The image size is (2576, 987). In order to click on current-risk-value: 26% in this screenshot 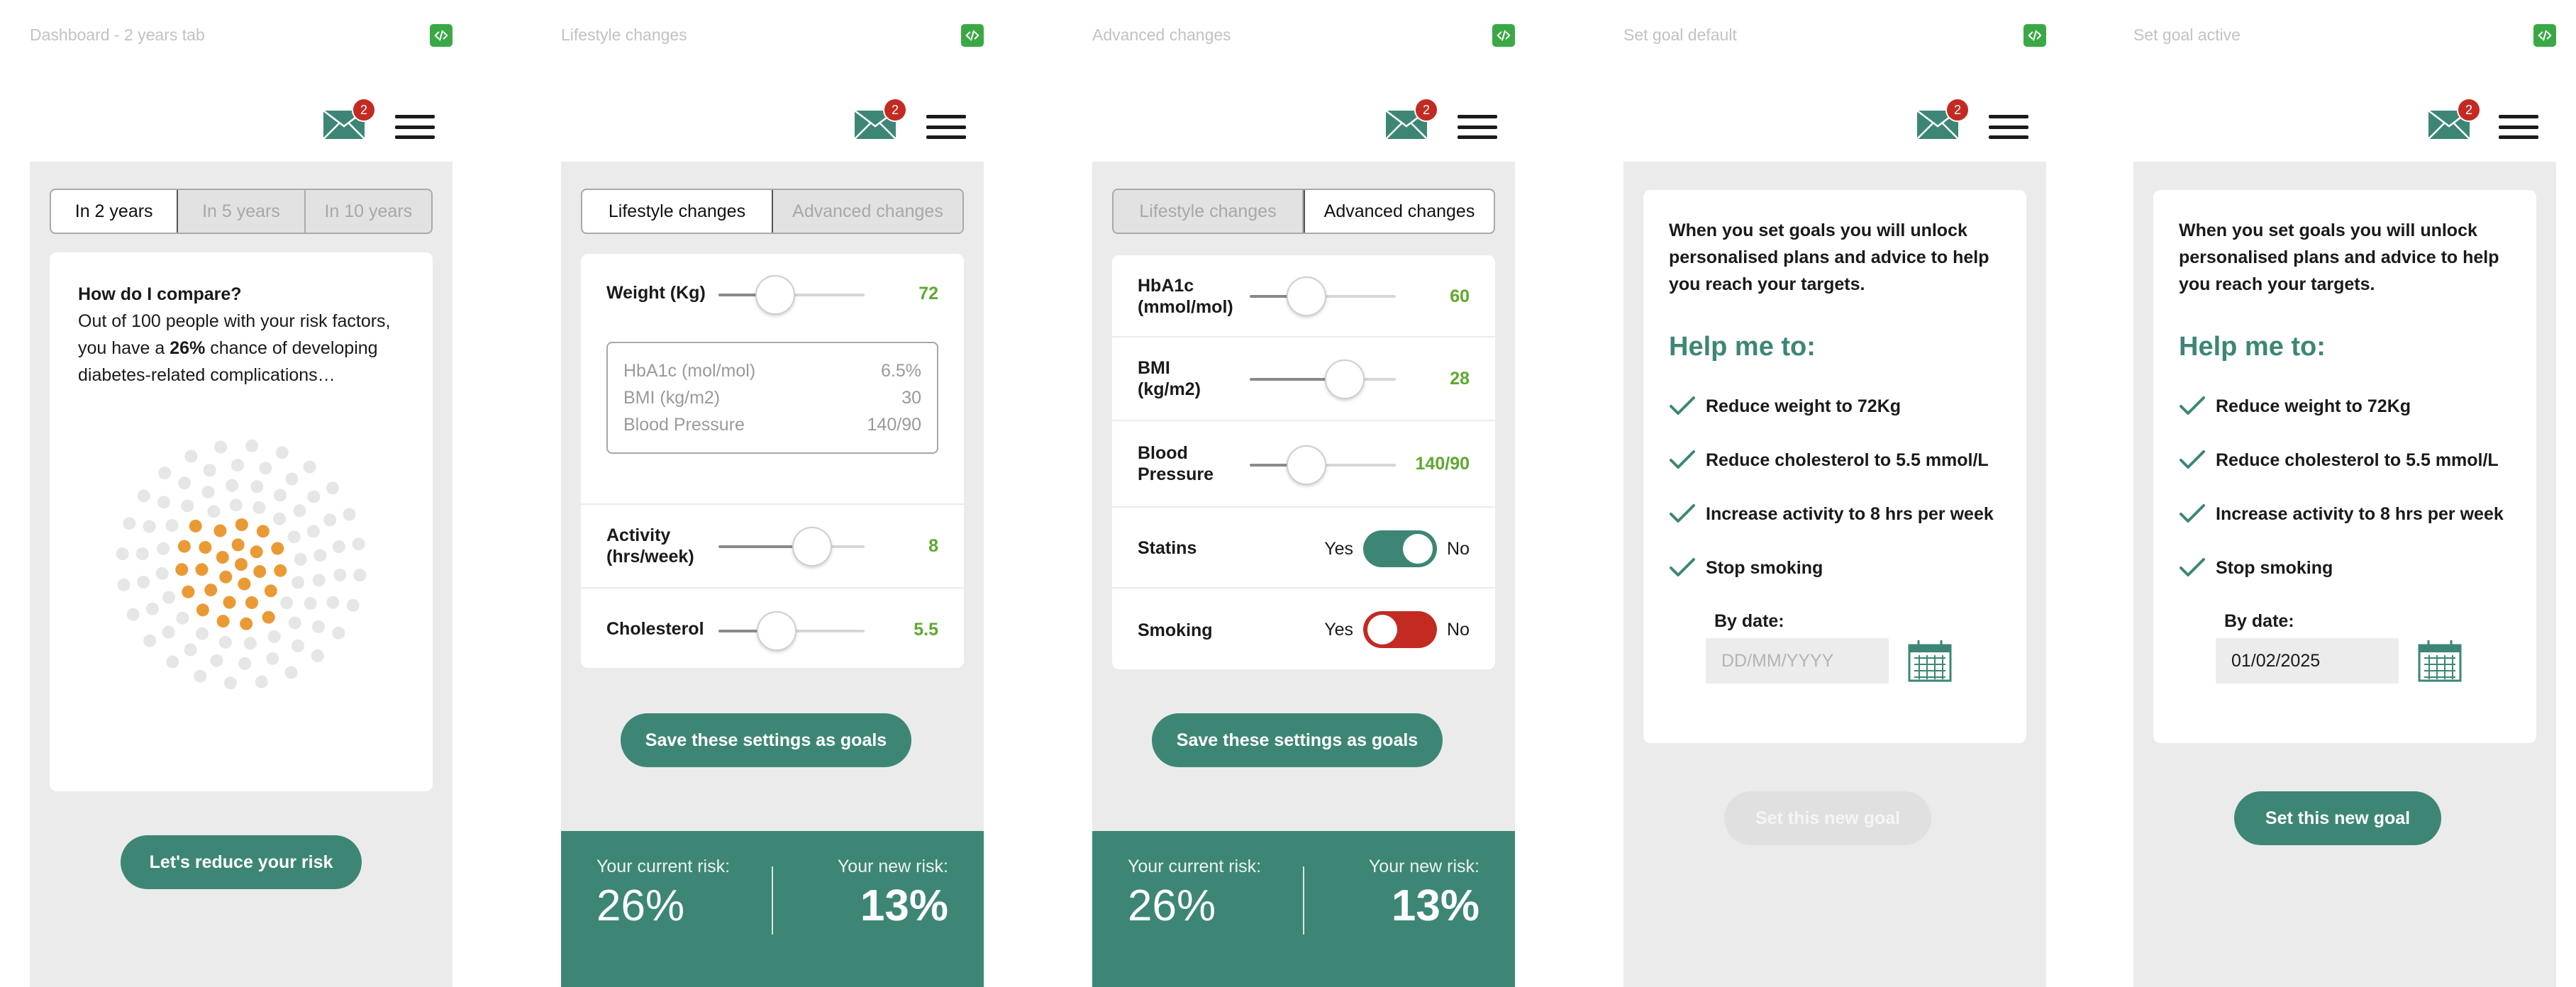, I will do `click(1172, 905)`.